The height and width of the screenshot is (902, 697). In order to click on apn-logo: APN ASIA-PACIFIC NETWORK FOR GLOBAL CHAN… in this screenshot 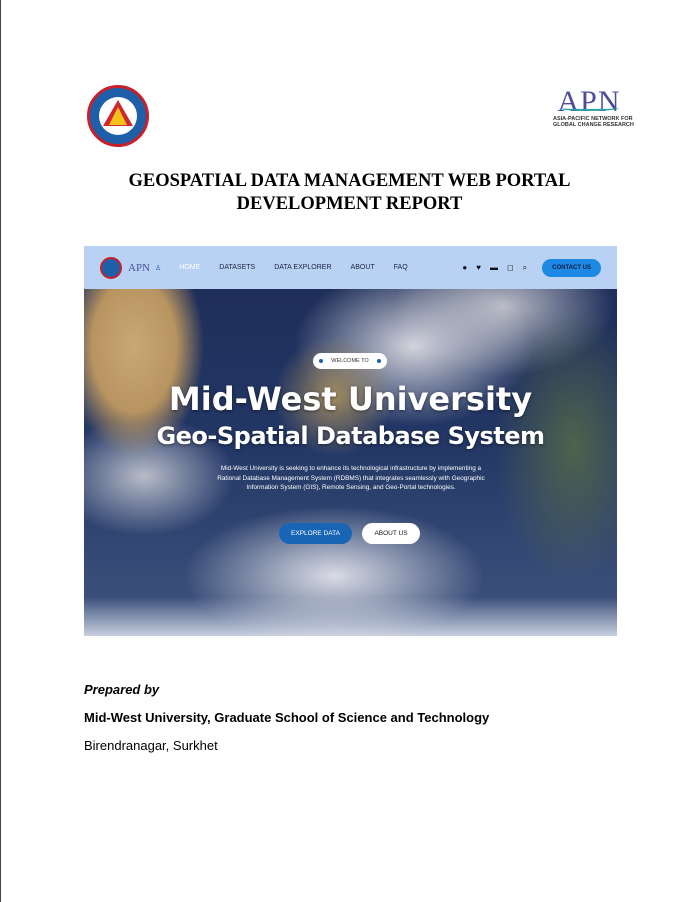, I will do `click(593, 107)`.